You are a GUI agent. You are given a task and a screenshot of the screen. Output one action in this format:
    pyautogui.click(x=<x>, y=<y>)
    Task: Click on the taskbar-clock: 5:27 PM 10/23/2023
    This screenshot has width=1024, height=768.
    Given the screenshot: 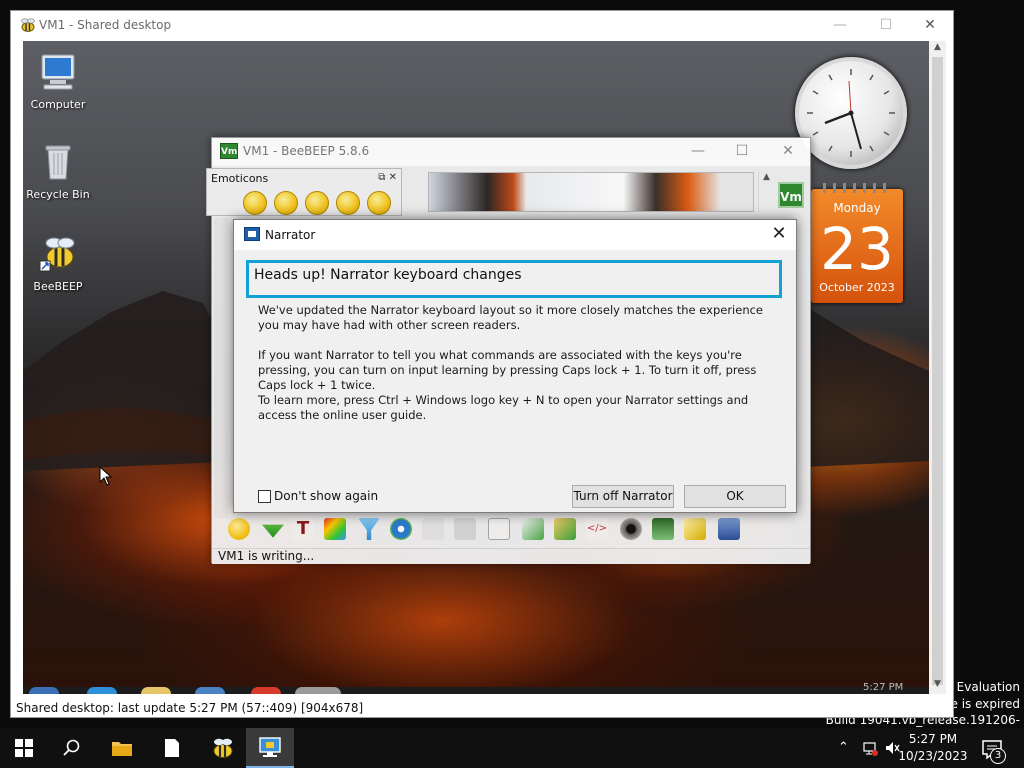 What is the action you would take?
    pyautogui.click(x=933, y=748)
    